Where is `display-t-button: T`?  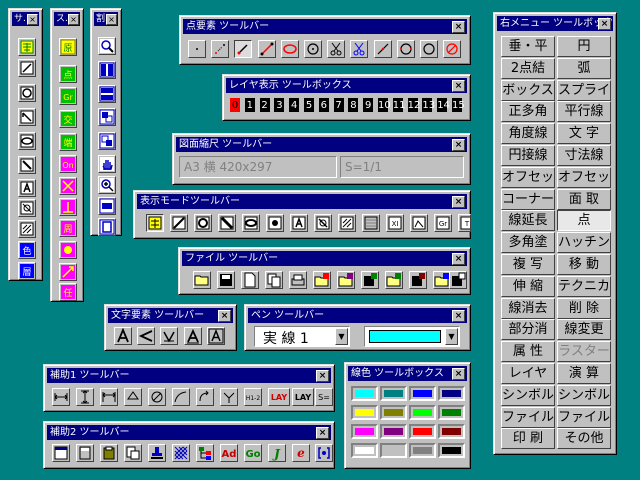 display-t-button: T is located at coordinates (464, 223).